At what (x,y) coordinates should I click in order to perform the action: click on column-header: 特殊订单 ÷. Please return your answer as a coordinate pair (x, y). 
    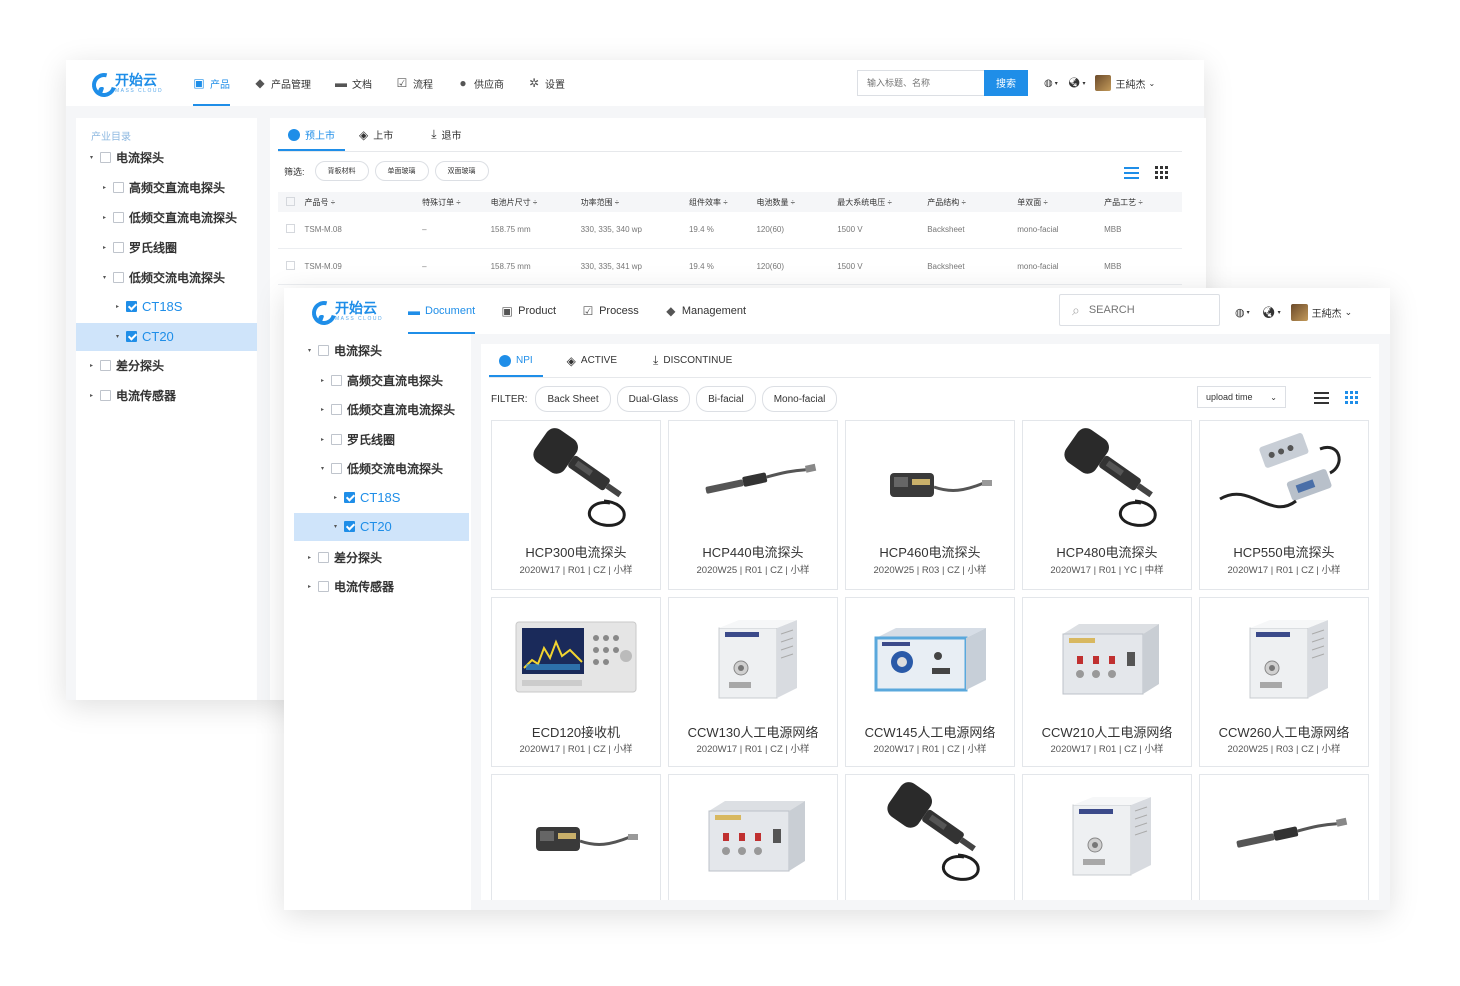
    Looking at the image, I should click on (452, 202).